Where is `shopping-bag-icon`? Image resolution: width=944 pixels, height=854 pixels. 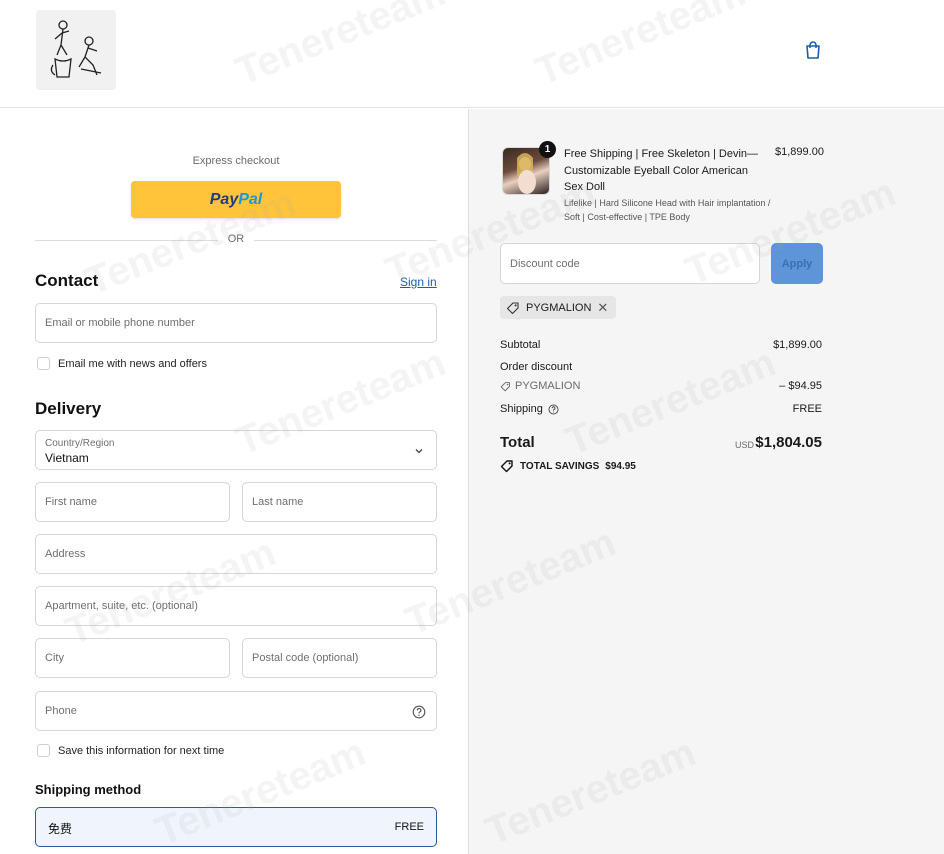
shopping-bag-icon is located at coordinates (813, 50).